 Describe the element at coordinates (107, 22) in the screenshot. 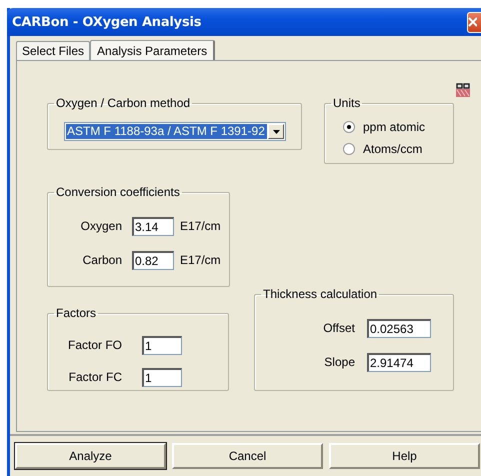

I see `window-title: CARBon - OXygen Analysis` at that location.